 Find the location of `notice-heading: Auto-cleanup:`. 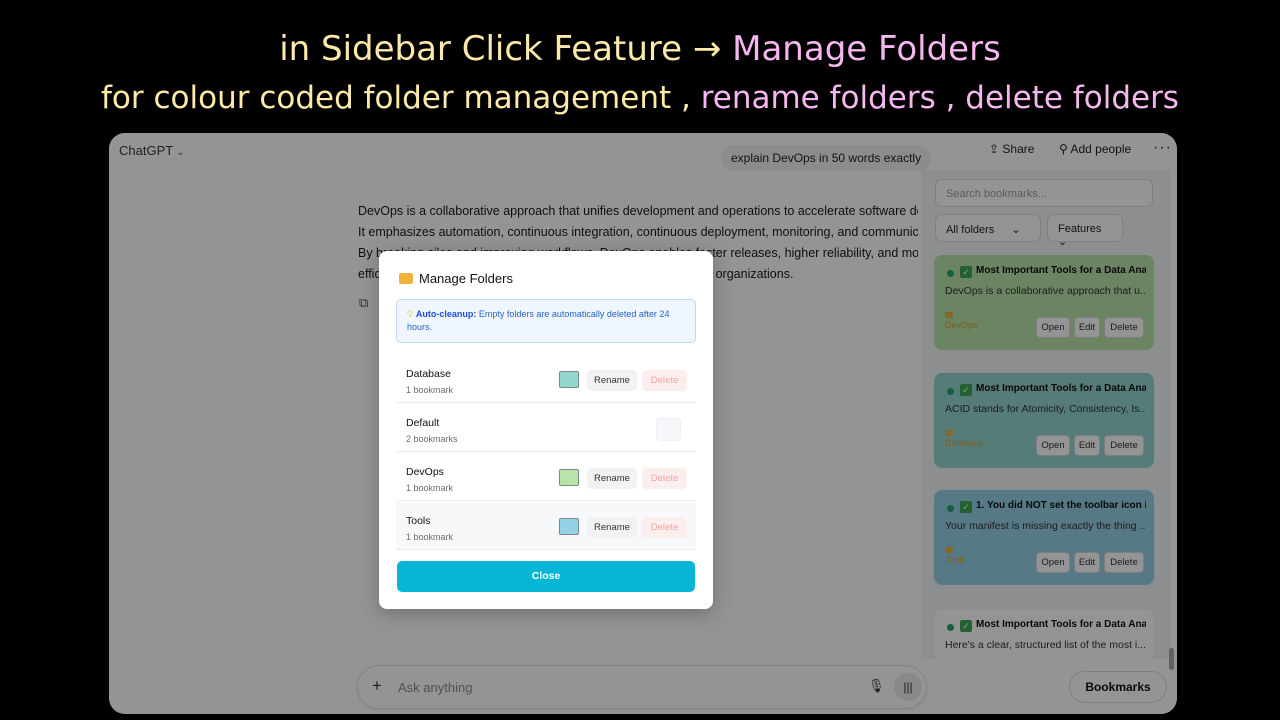

notice-heading: Auto-cleanup: is located at coordinates (446, 314).